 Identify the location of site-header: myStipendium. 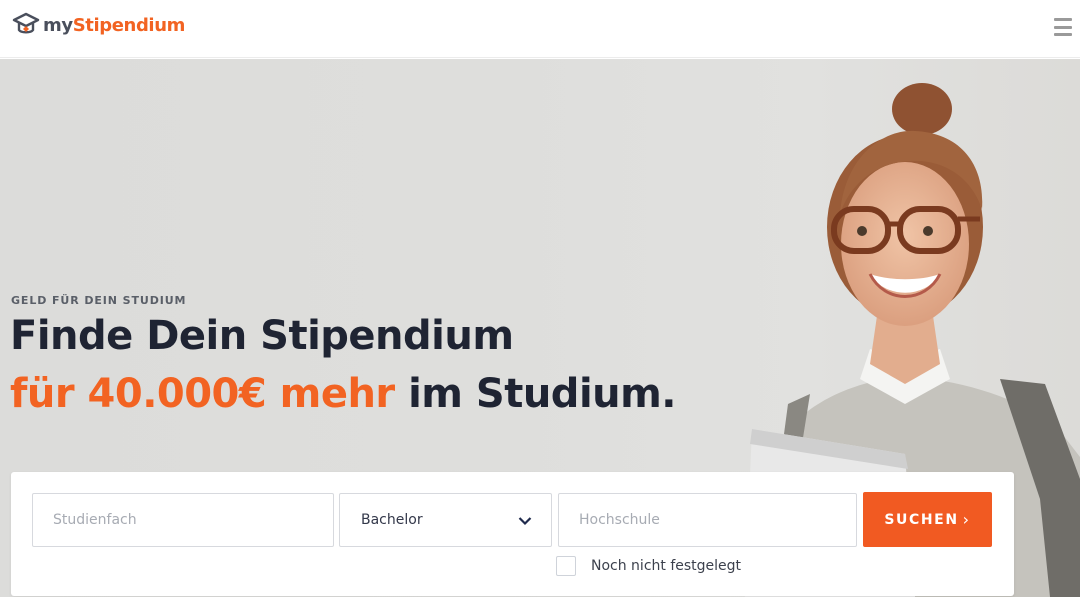
(540, 29).